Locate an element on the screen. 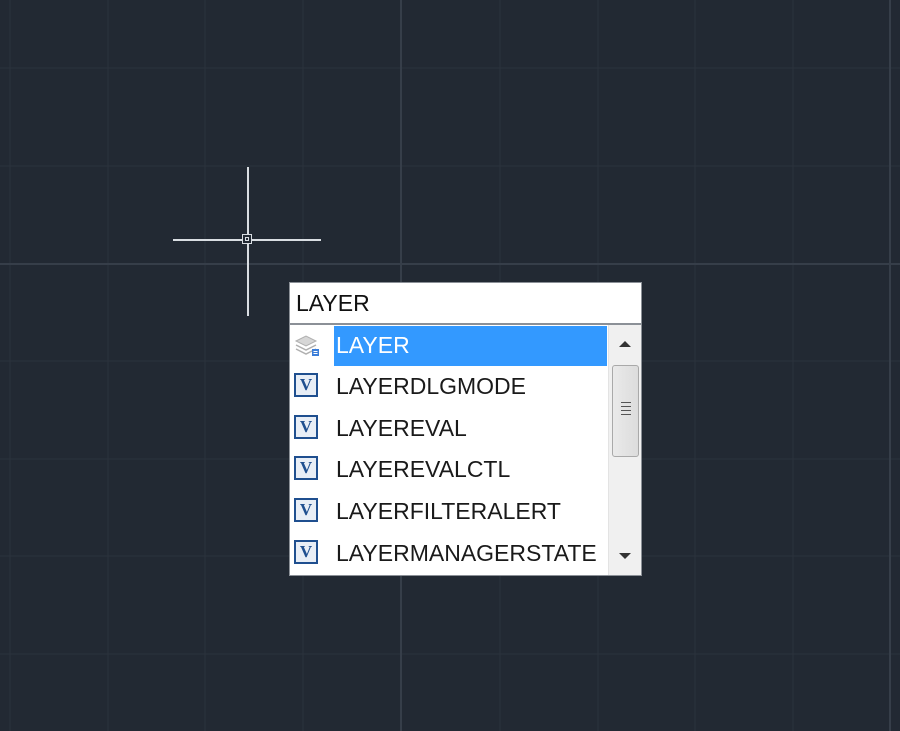 The image size is (900, 731). autocomplete-item-label: LAYERFILTERALERT is located at coordinates (448, 511).